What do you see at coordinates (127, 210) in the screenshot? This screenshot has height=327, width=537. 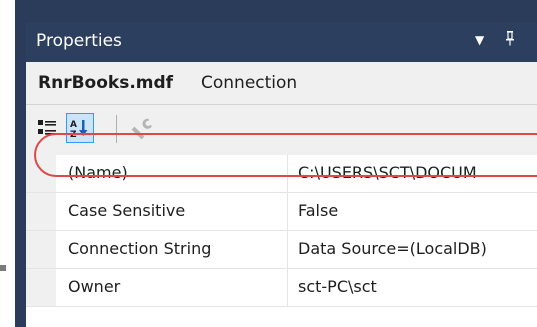 I see `property-name: Case Sensitive` at bounding box center [127, 210].